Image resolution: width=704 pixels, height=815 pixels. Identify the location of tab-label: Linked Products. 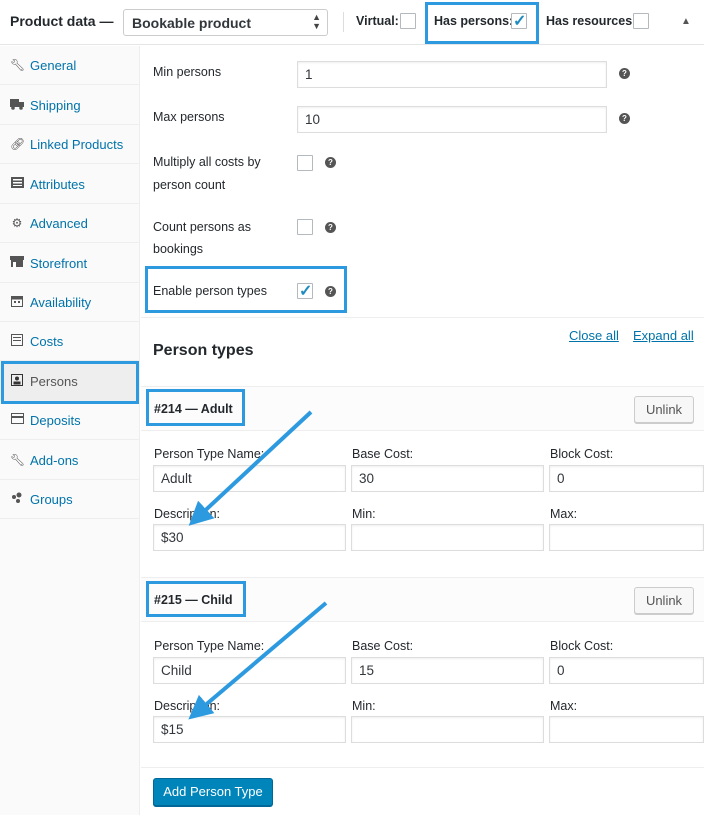
(77, 144).